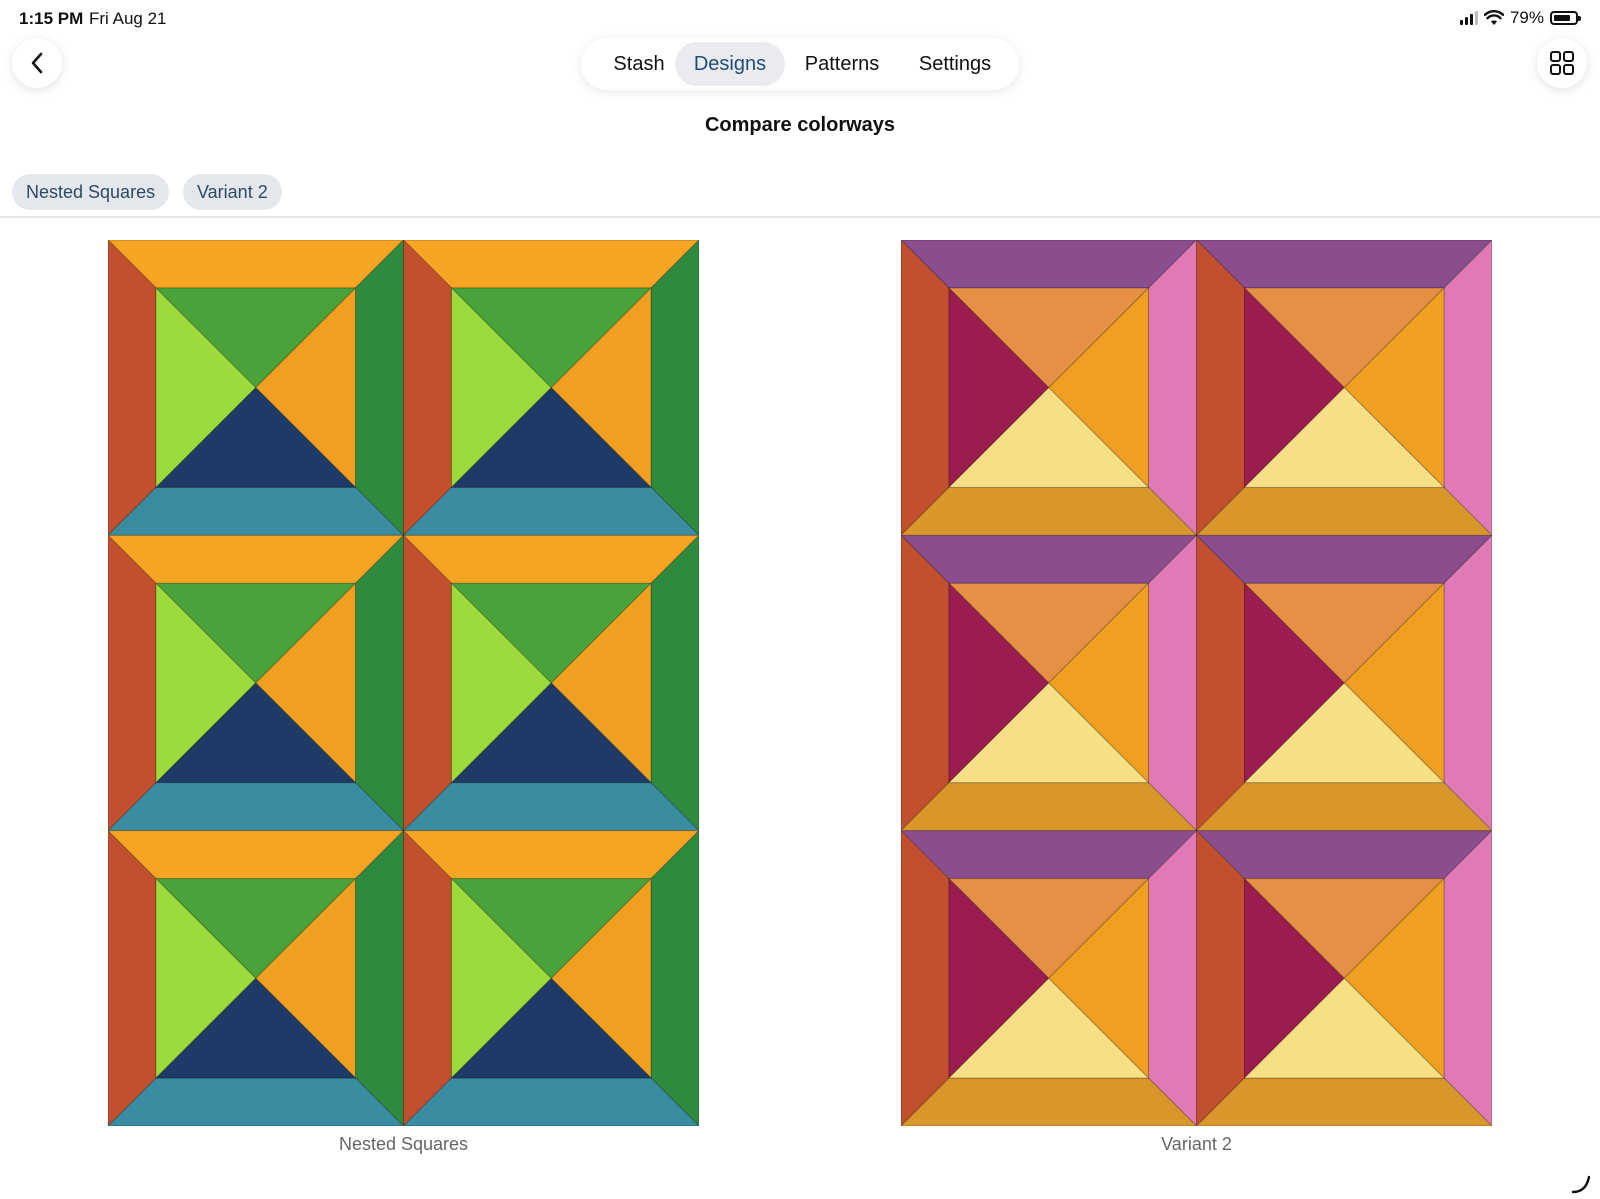  Describe the element at coordinates (842, 64) in the screenshot. I see `tab-patterns: Patterns` at that location.